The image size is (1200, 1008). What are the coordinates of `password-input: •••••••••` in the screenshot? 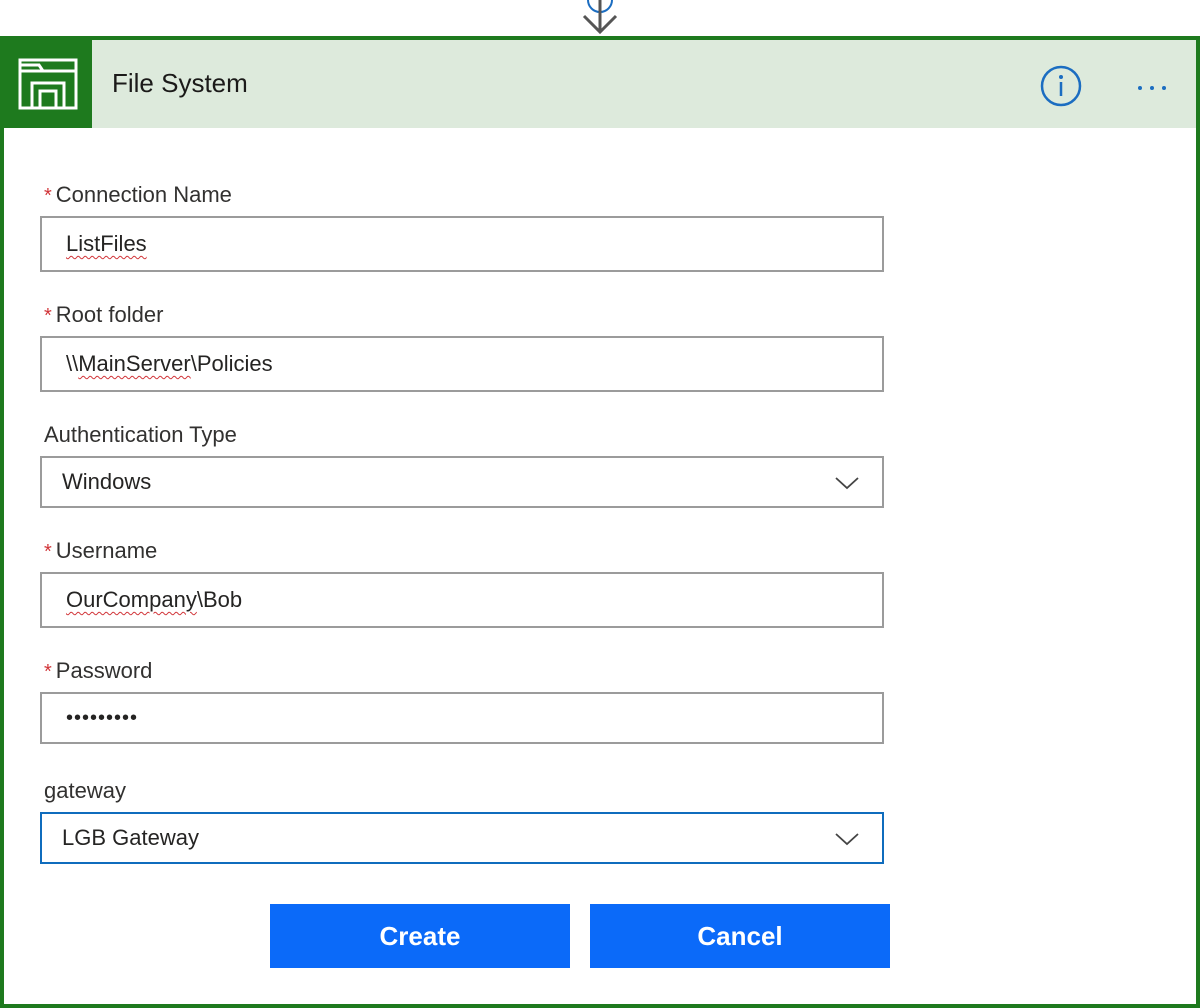 It's located at (462, 718).